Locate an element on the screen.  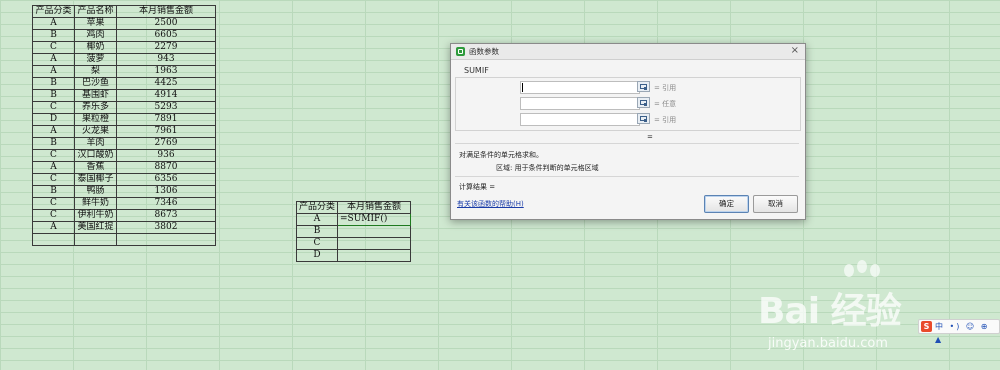
cell-sales-amount: 6605 is located at coordinates (166, 35).